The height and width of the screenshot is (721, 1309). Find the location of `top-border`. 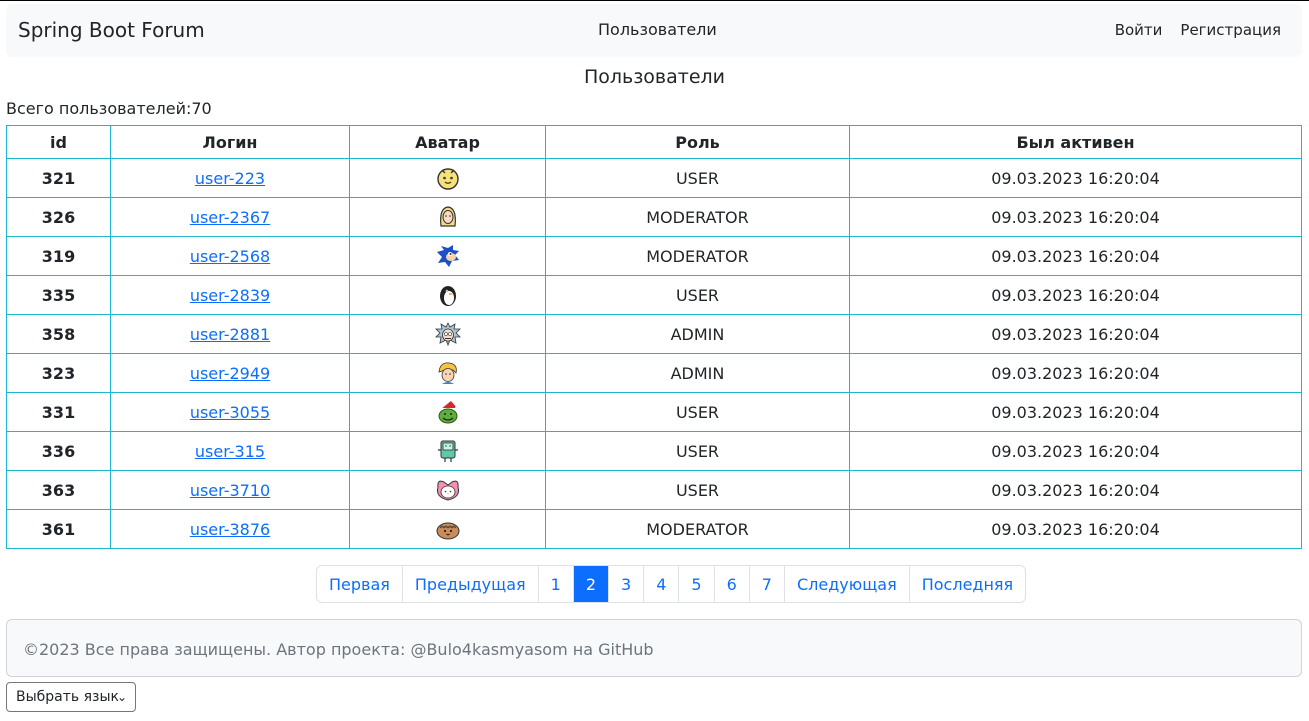

top-border is located at coordinates (654, 0).